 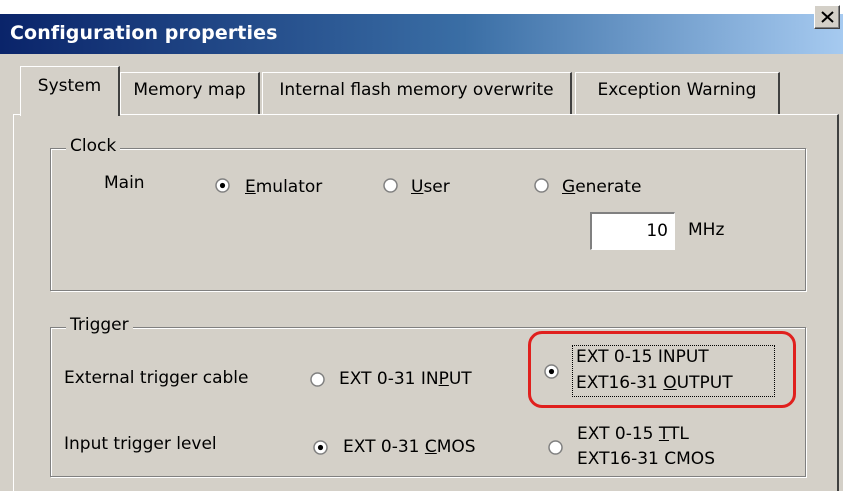 I want to click on ext-0-15-ttl-radio, so click(x=555, y=447).